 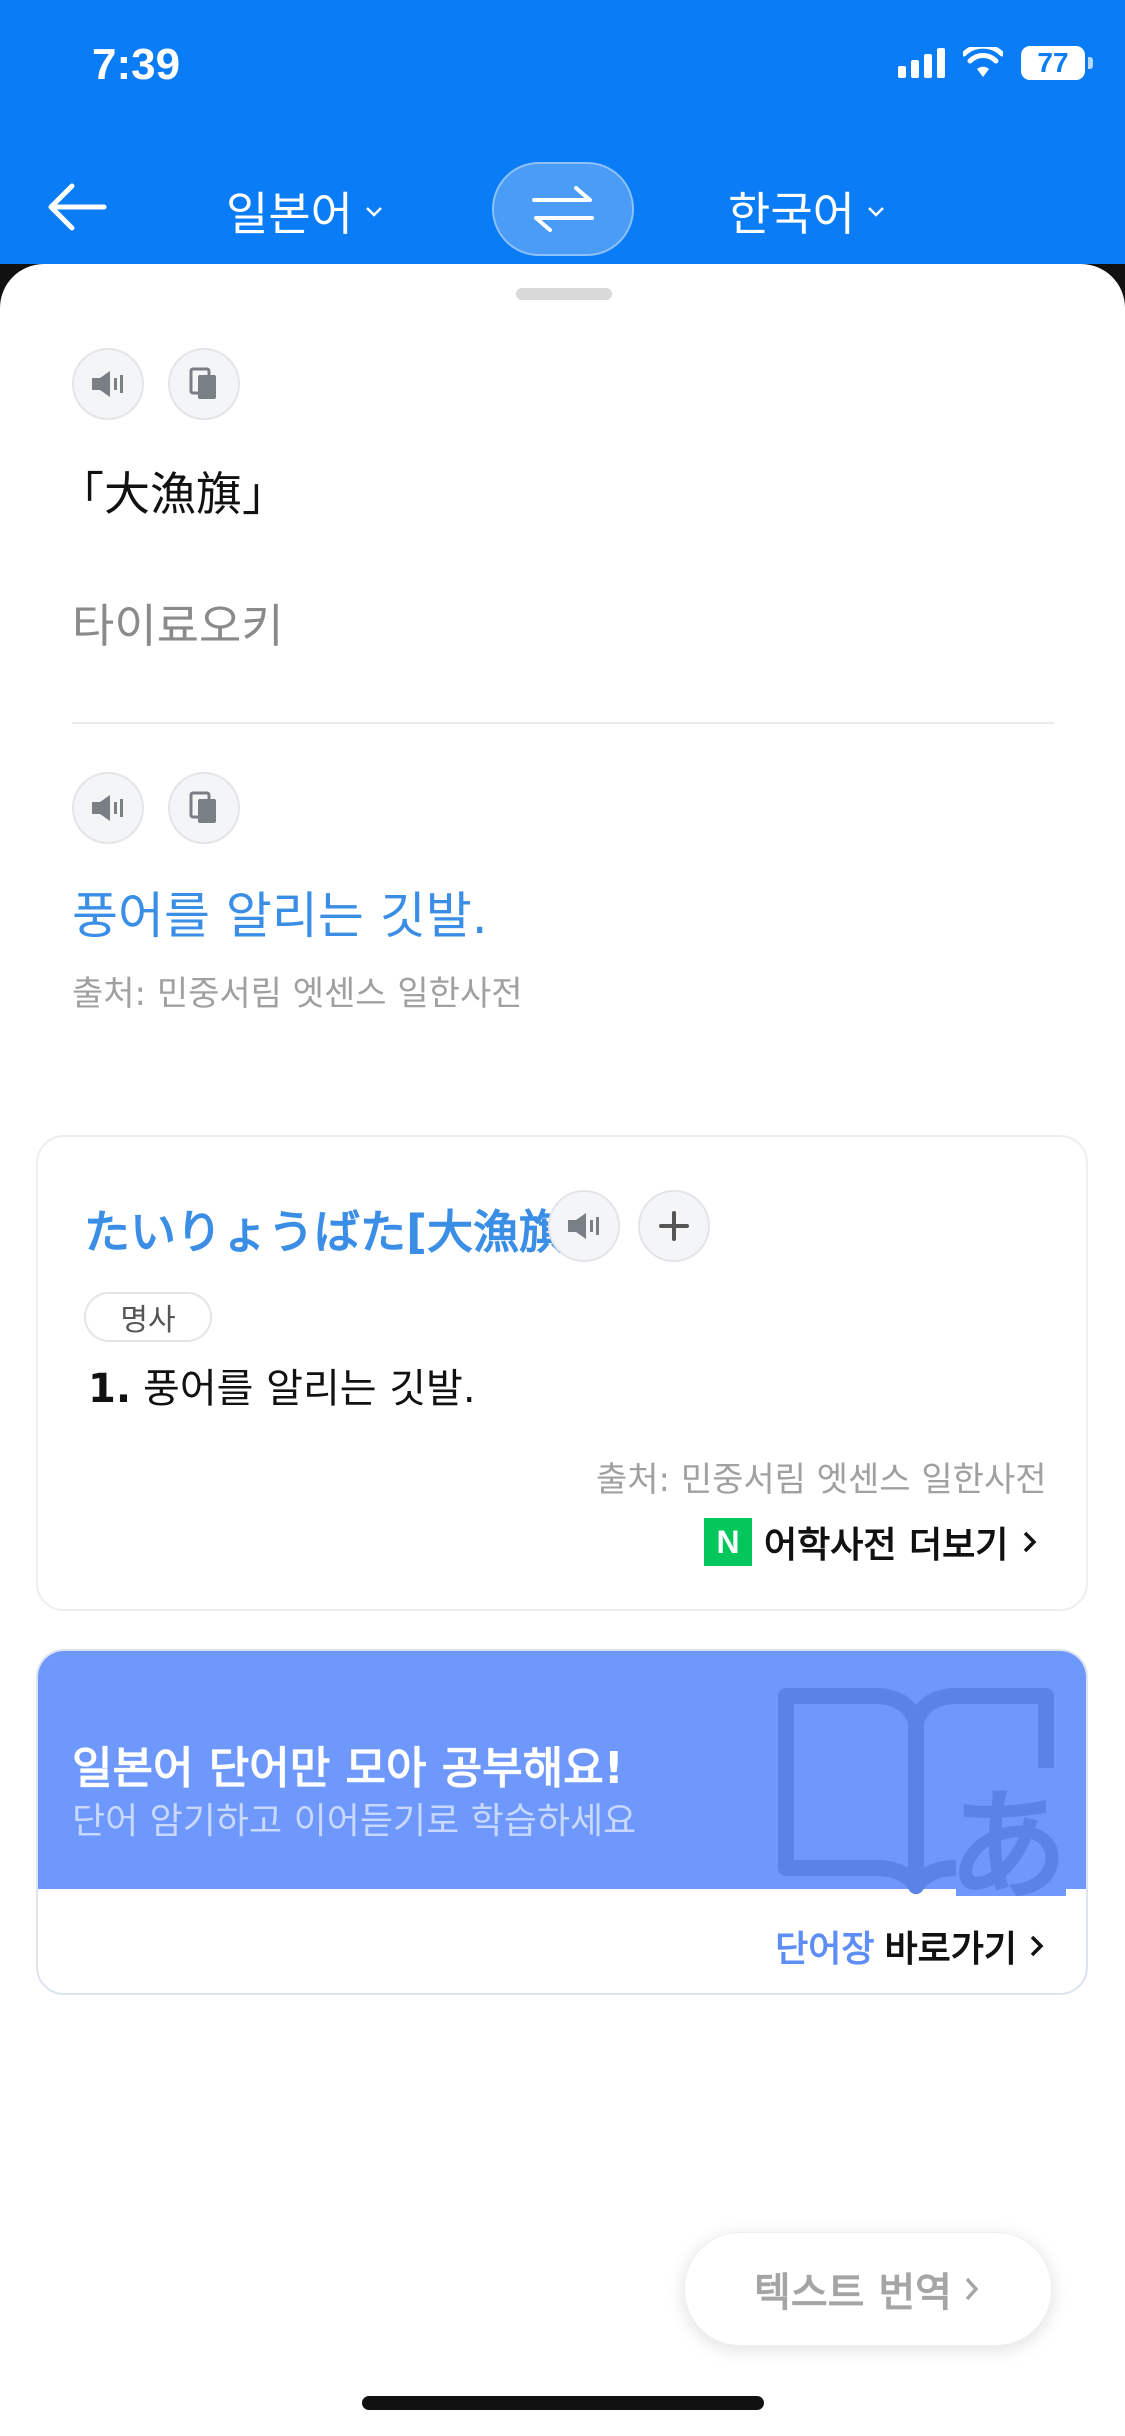 What do you see at coordinates (791, 214) in the screenshot?
I see `target-language-label: 한국어` at bounding box center [791, 214].